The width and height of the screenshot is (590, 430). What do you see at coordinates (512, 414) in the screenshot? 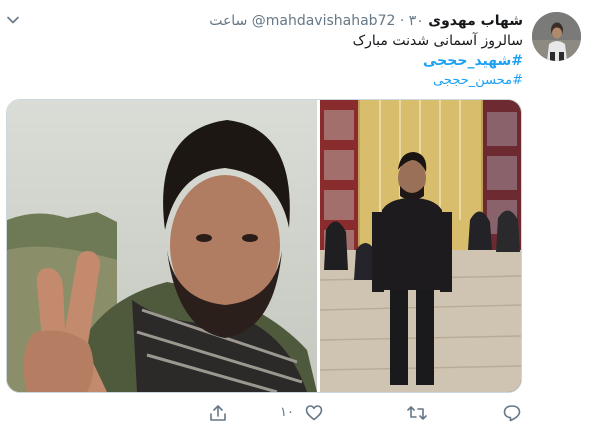
I see `reply-icon` at bounding box center [512, 414].